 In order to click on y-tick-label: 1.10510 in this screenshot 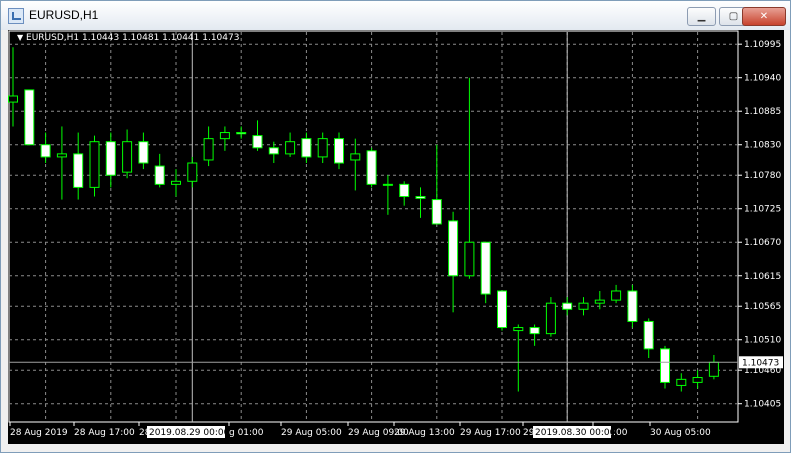, I will do `click(762, 341)`.